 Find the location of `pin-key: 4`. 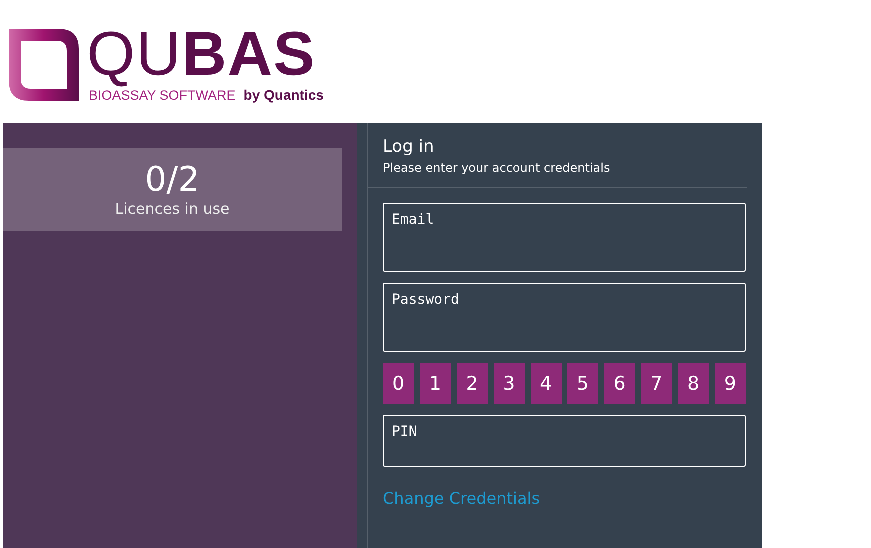

pin-key: 4 is located at coordinates (546, 383).